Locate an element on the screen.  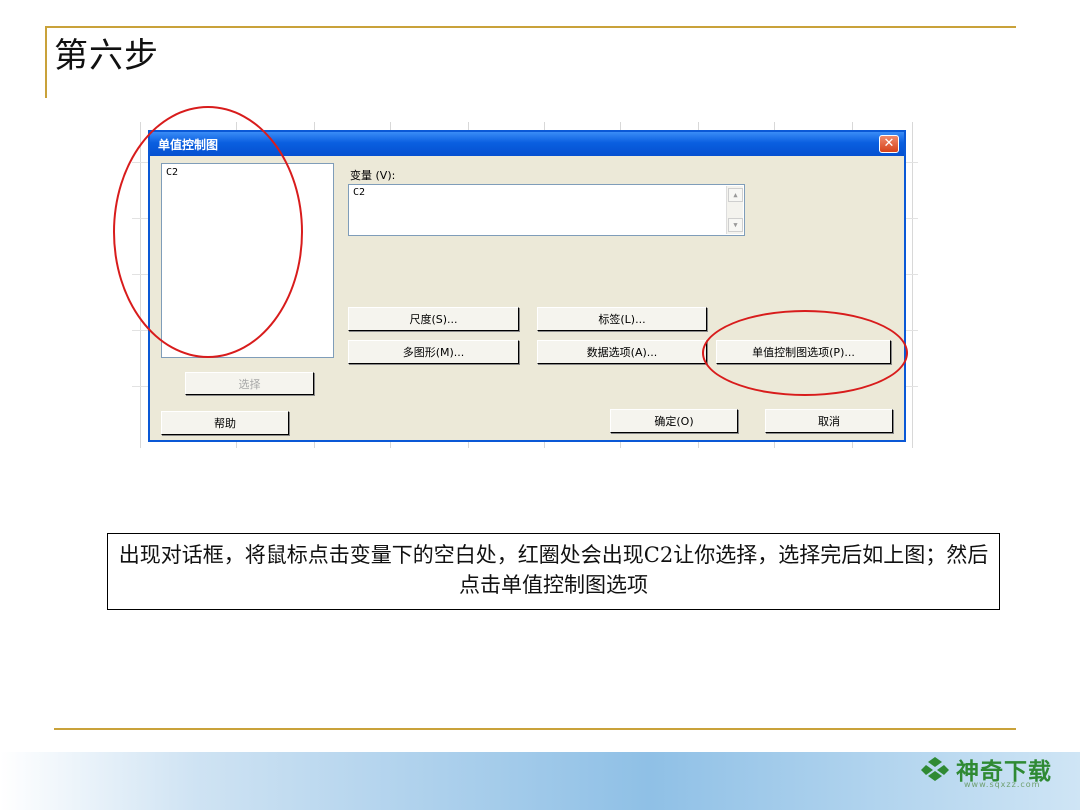
scroll-down-icon: ▼ is located at coordinates (735, 225).